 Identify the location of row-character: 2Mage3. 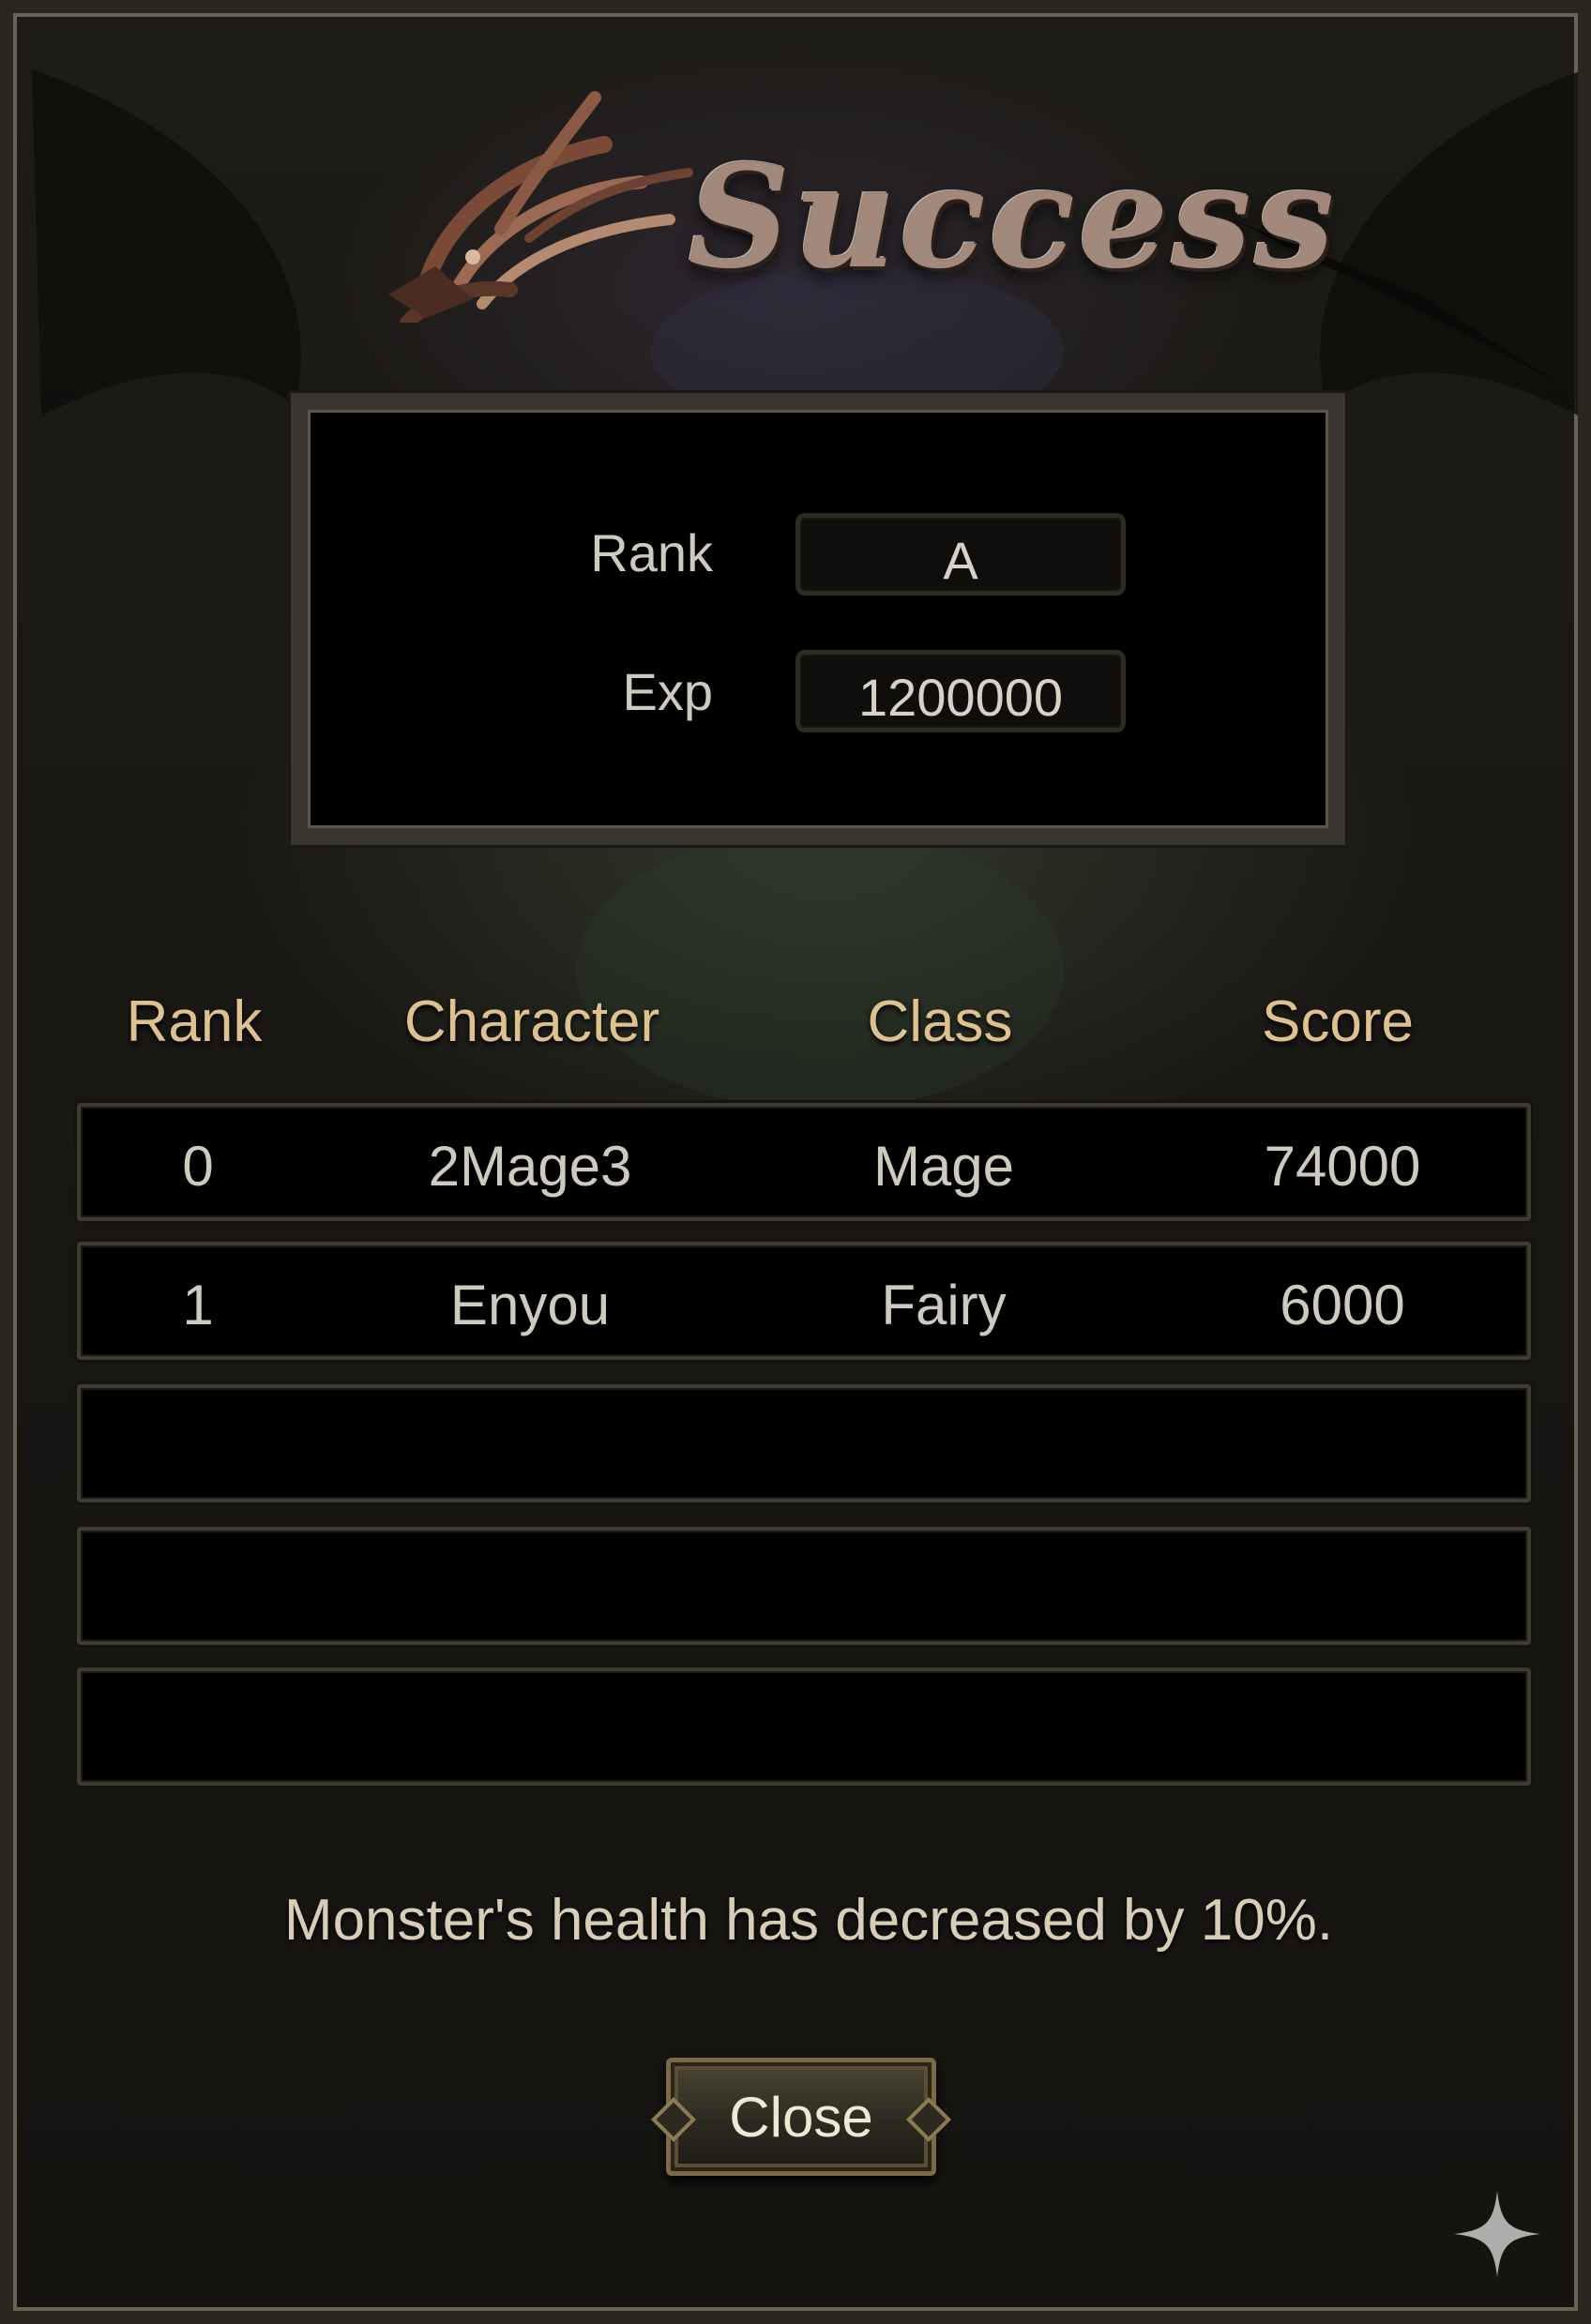
(530, 1166).